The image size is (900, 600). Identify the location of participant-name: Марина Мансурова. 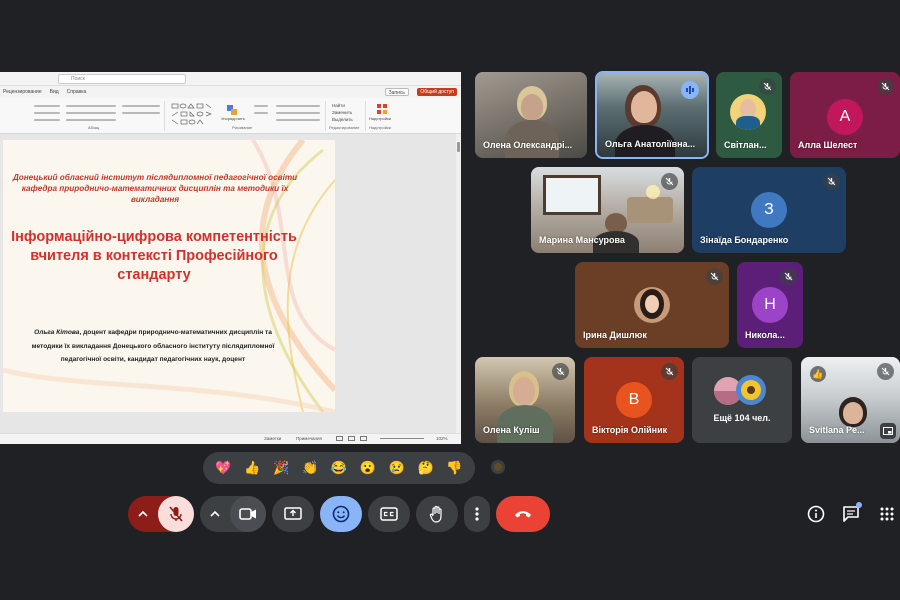
(582, 240).